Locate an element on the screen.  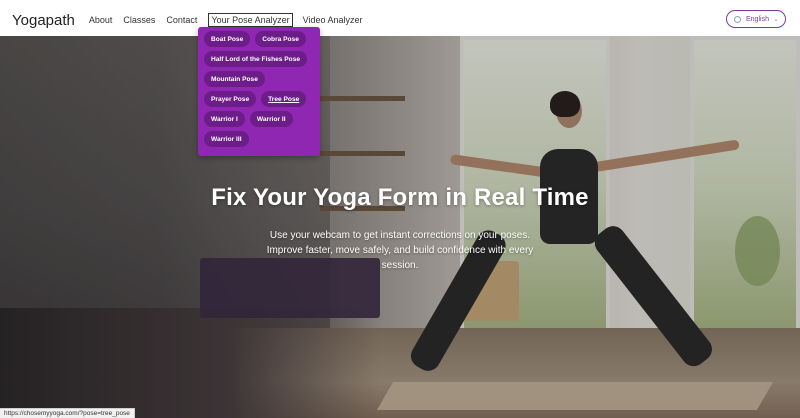
pose-item-mountain: Mountain Pose is located at coordinates (234, 79).